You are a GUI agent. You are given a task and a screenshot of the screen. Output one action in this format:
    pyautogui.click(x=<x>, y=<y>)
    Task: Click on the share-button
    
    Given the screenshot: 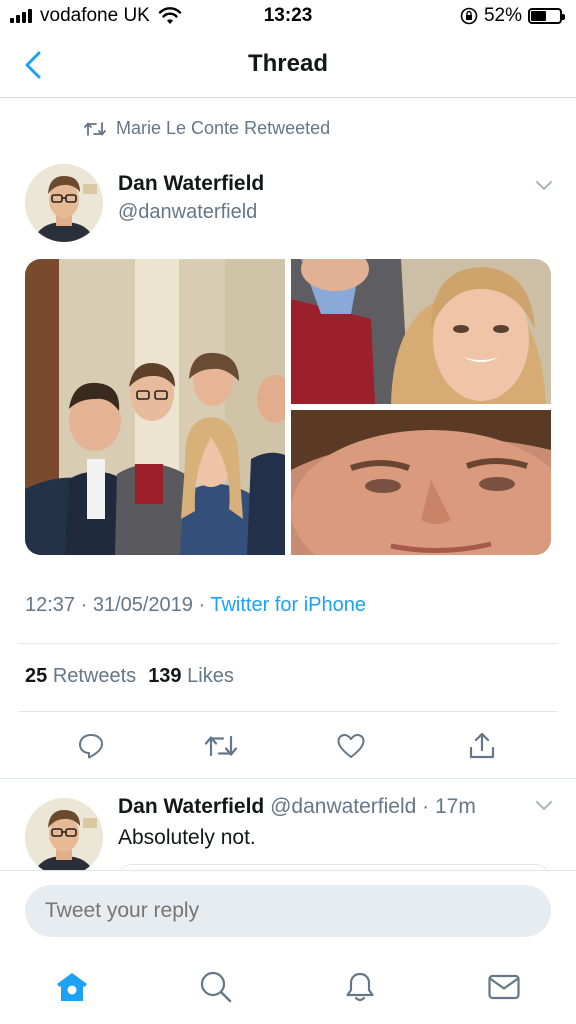 What is the action you would take?
    pyautogui.click(x=482, y=746)
    